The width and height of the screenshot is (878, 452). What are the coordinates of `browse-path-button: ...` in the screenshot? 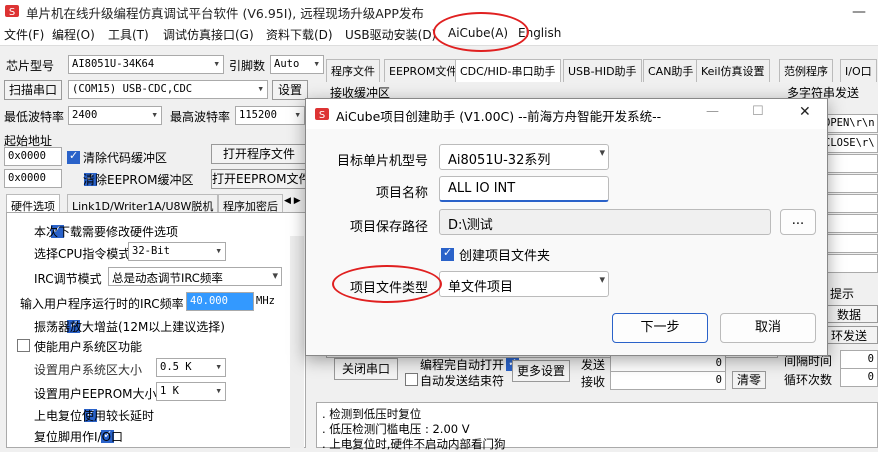 It's located at (798, 222).